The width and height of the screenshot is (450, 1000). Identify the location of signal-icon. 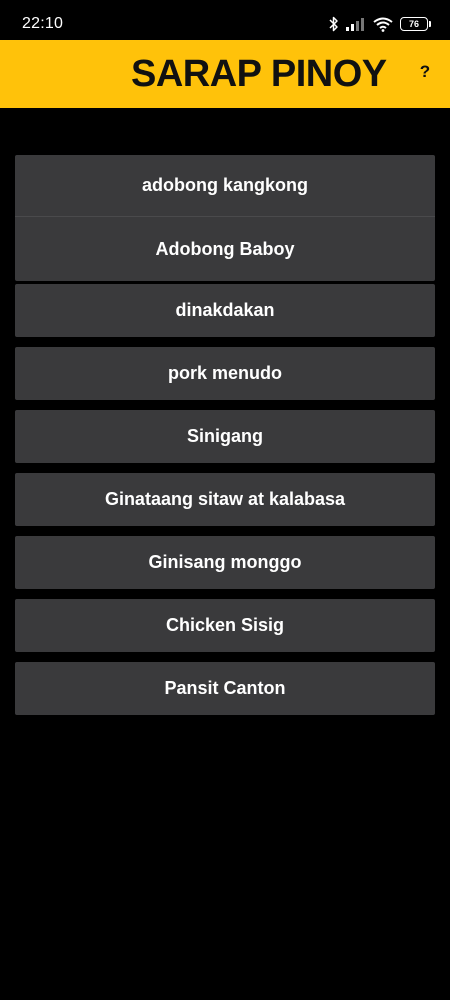
(356, 24).